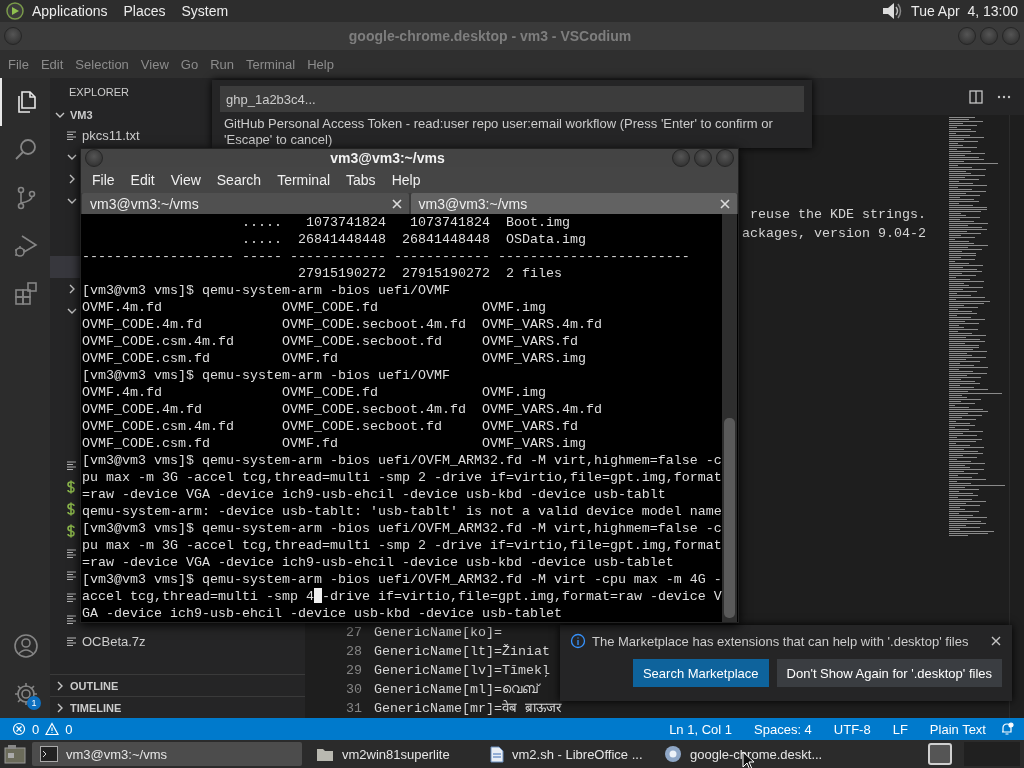  I want to click on folder-header: VM3, so click(73, 115).